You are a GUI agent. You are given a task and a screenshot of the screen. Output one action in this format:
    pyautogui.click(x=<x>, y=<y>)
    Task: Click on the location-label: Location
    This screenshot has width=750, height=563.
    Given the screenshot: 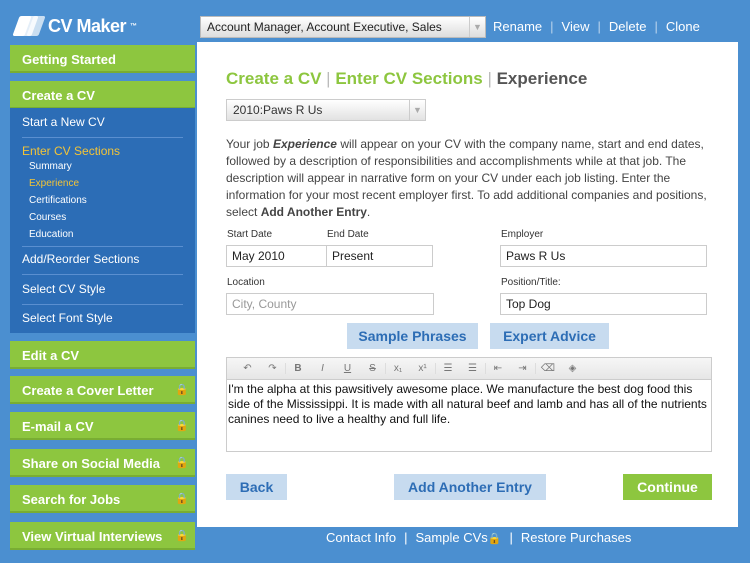 What is the action you would take?
    pyautogui.click(x=246, y=282)
    